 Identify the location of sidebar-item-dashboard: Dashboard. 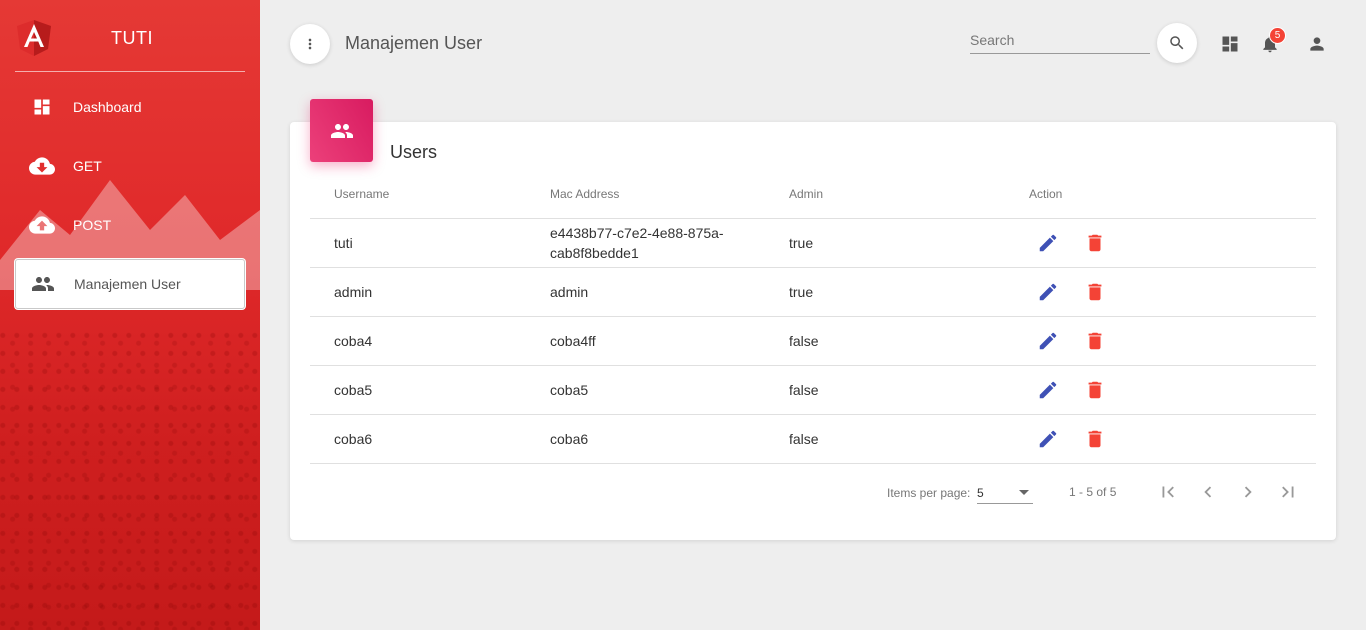
(130, 107).